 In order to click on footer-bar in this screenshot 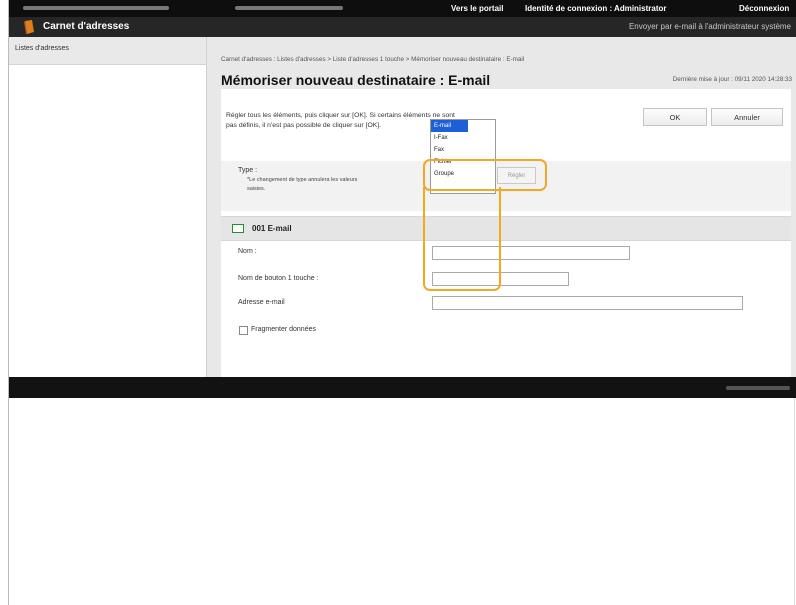, I will do `click(402, 387)`.